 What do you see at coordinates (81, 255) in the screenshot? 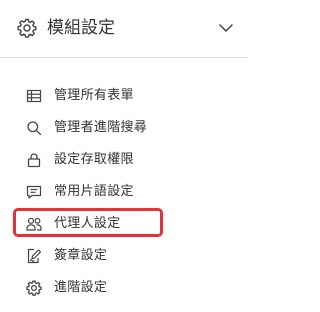
I see `menu-item-label: 簽章設定` at bounding box center [81, 255].